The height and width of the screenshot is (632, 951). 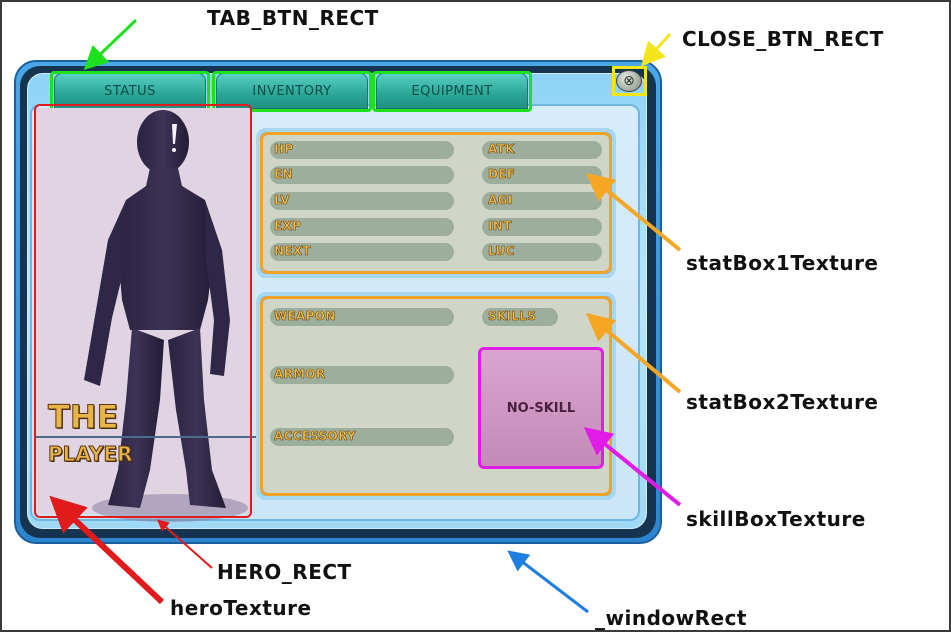 I want to click on stat-label-armor: ARMOR, so click(x=300, y=374).